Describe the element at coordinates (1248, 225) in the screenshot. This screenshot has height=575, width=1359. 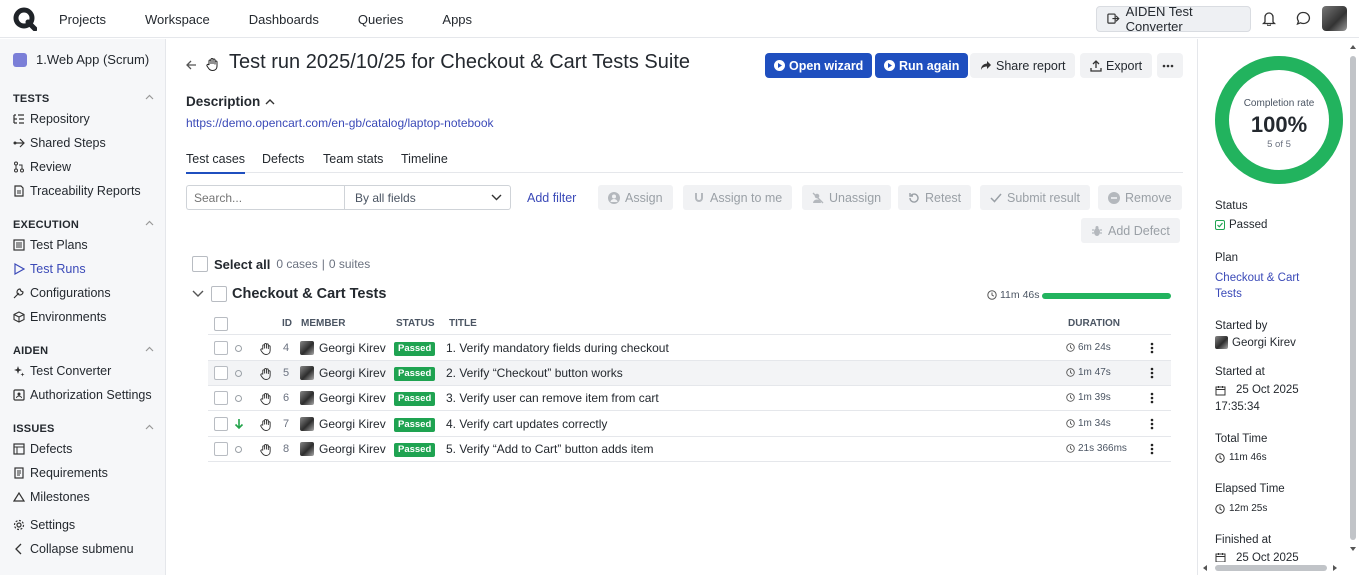
I see `status-text: Passed` at that location.